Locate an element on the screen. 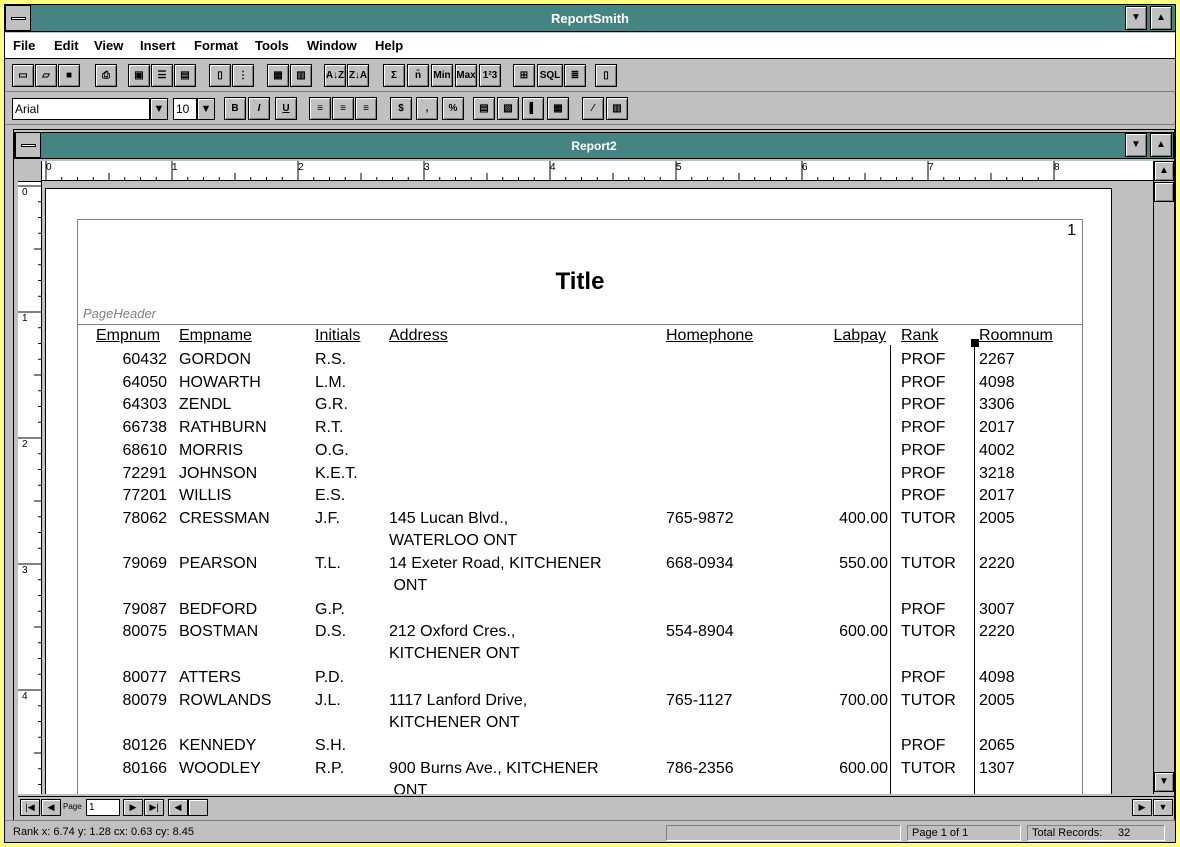  empnum-header: Empnum is located at coordinates (128, 336).